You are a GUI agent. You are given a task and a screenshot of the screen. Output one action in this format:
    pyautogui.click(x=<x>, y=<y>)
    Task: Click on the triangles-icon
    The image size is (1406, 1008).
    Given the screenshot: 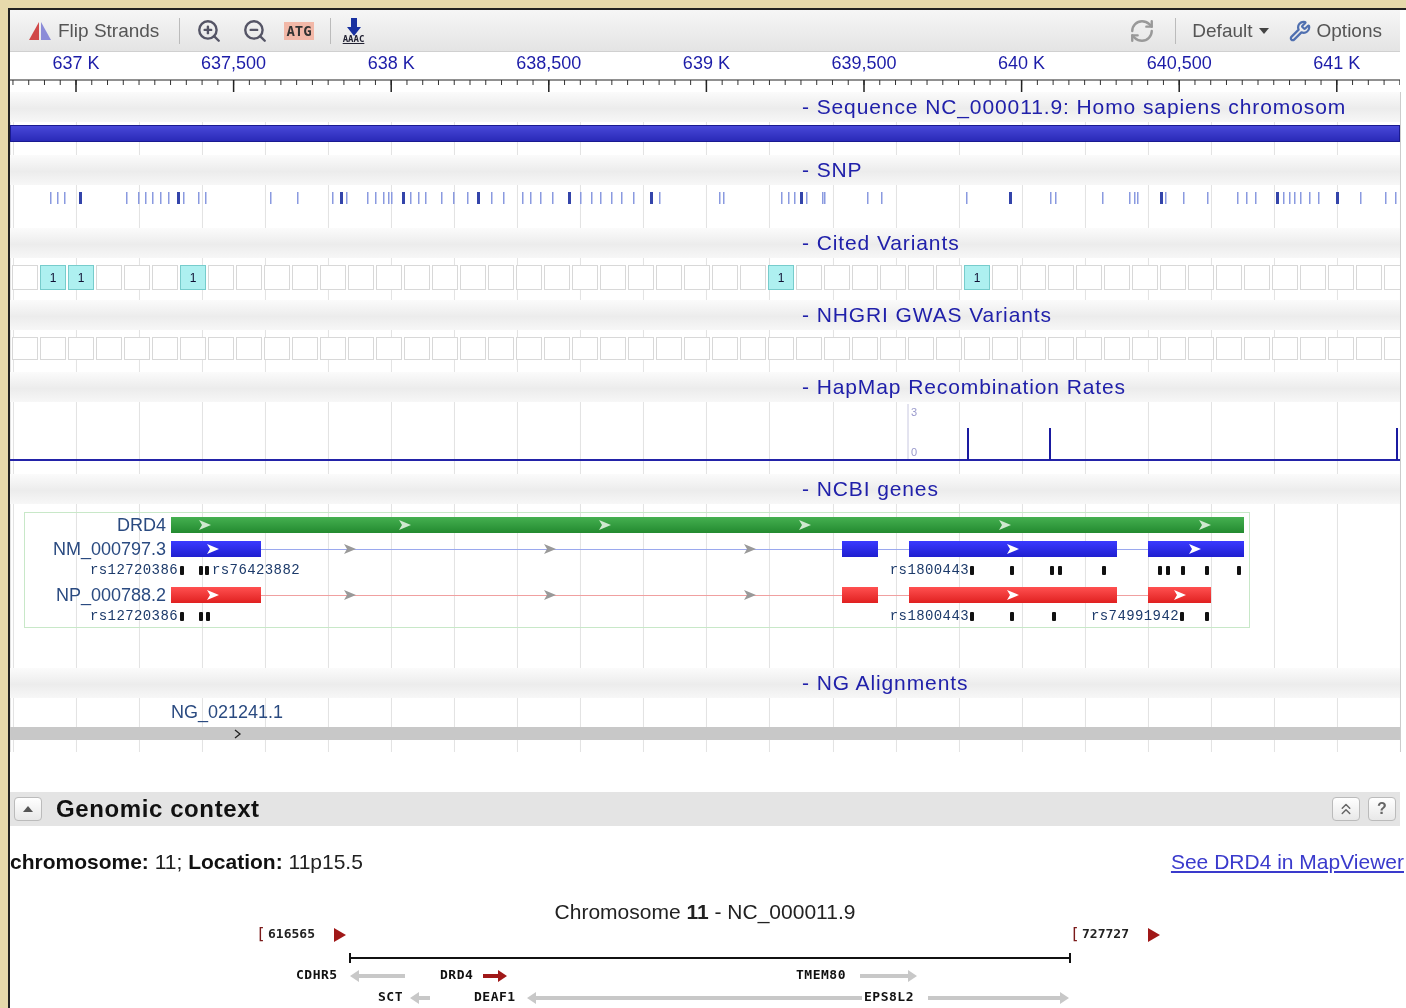 What is the action you would take?
    pyautogui.click(x=40, y=30)
    